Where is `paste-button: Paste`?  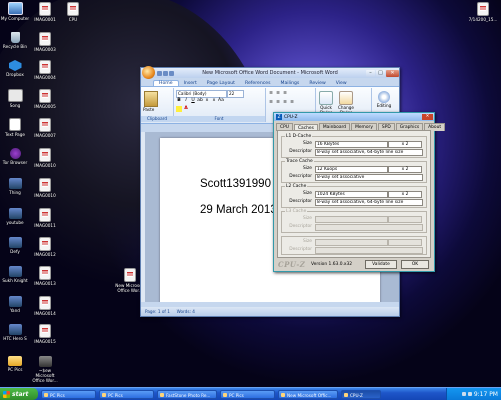
paste-button: Paste is located at coordinates (148, 109).